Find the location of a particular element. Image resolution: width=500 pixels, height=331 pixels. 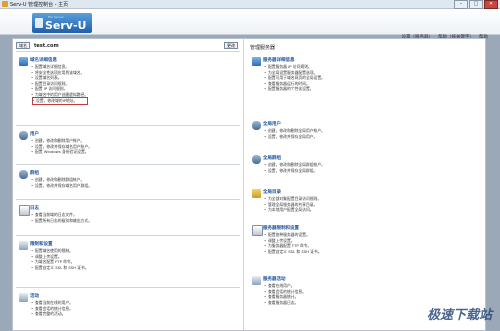

domain-bar: 域名 test.com 更改 is located at coordinates (128, 45).